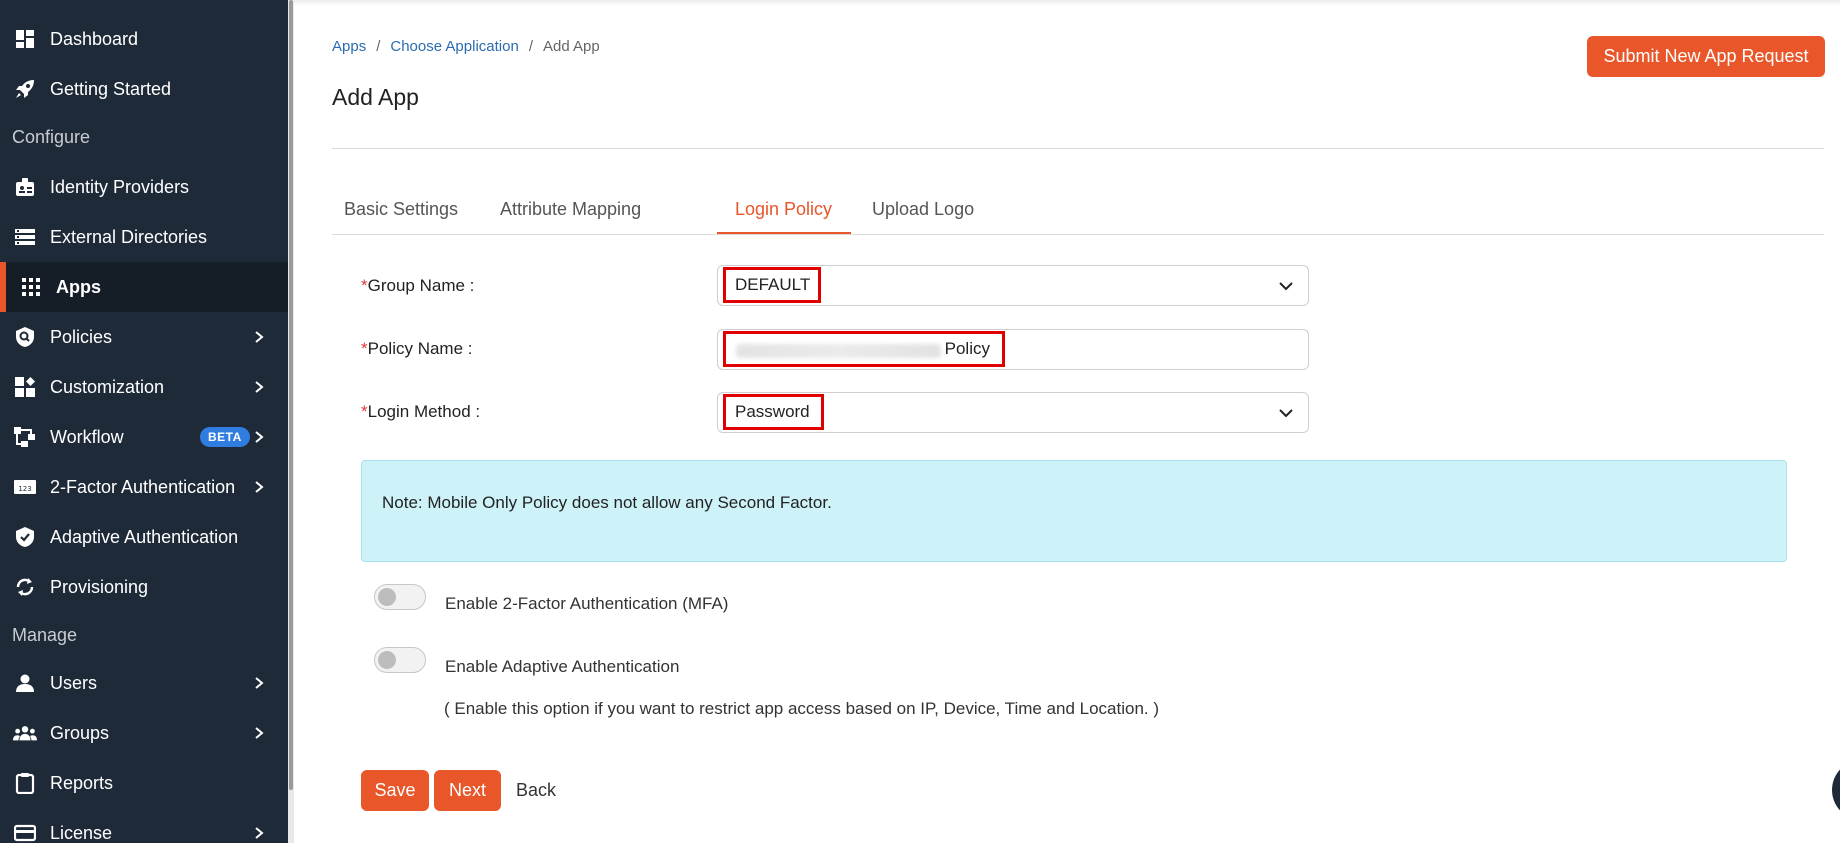 The height and width of the screenshot is (843, 1840). What do you see at coordinates (571, 46) in the screenshot?
I see `breadcrumb-current: Add App` at bounding box center [571, 46].